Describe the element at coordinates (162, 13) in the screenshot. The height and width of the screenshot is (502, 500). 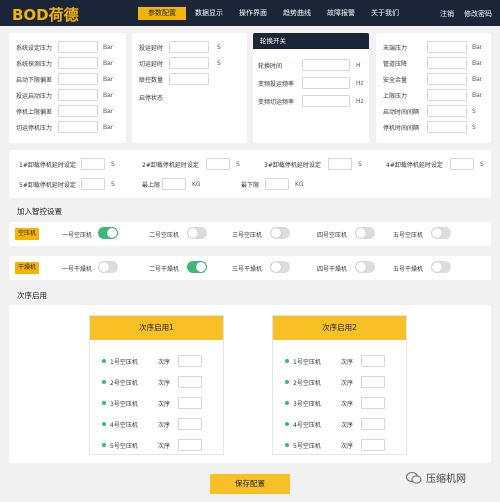
I see `nav-tab-parameter-config: 参数配置` at that location.